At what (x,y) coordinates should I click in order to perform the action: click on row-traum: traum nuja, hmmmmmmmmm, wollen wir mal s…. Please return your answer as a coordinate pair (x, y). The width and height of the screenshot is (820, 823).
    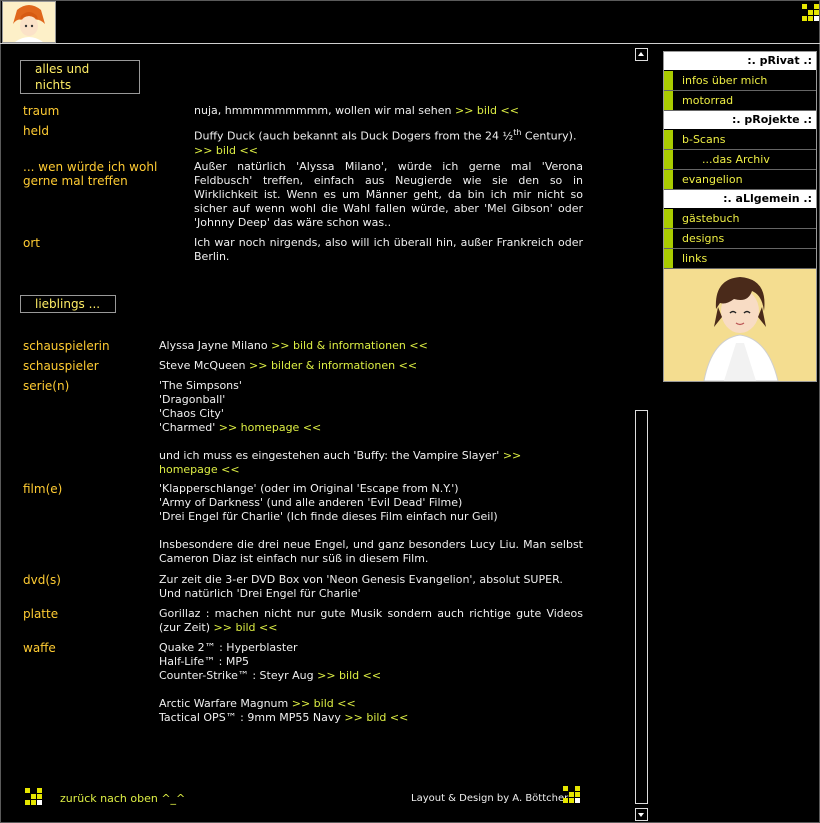
    Looking at the image, I should click on (303, 111).